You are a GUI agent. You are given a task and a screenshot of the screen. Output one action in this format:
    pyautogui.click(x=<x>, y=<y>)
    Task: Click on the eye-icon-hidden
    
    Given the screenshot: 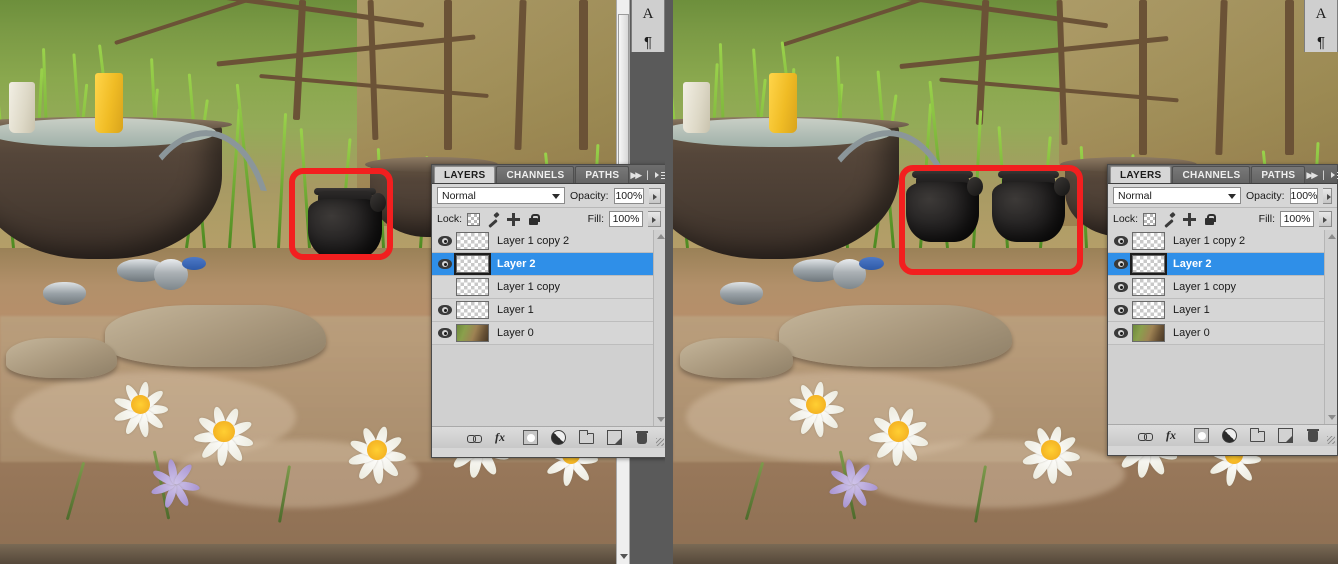 What is the action you would take?
    pyautogui.click(x=445, y=287)
    